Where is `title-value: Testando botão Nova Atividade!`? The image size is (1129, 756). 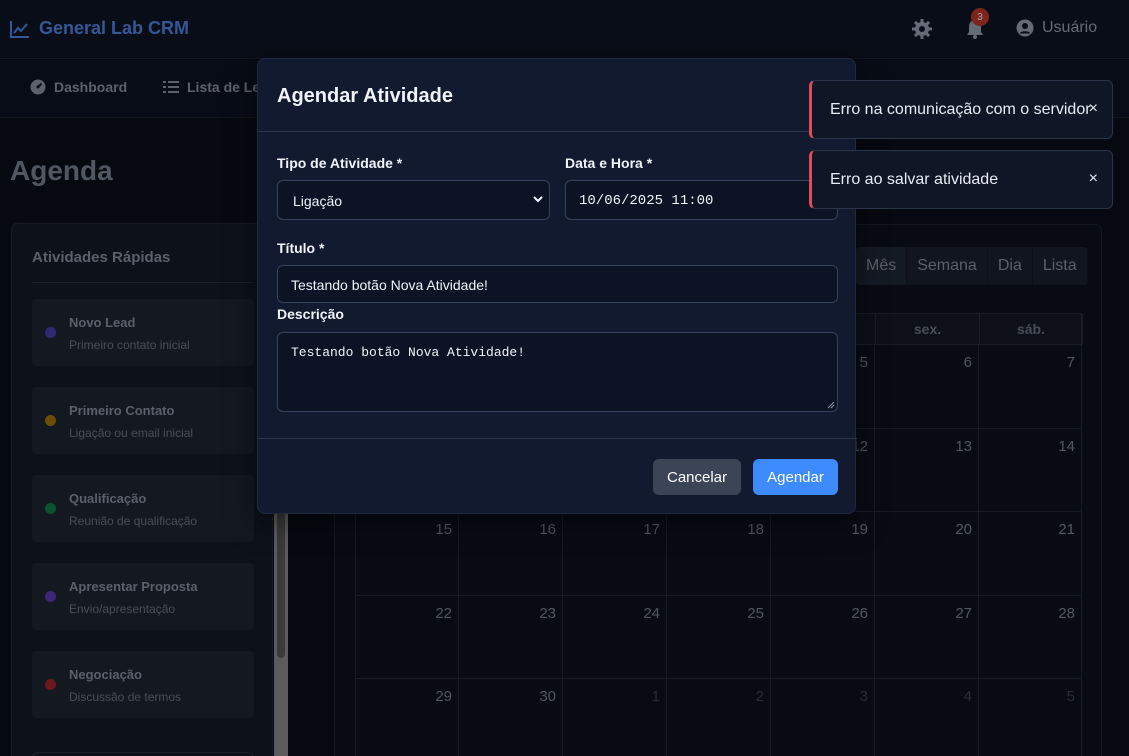 title-value: Testando botão Nova Atividade! is located at coordinates (389, 285).